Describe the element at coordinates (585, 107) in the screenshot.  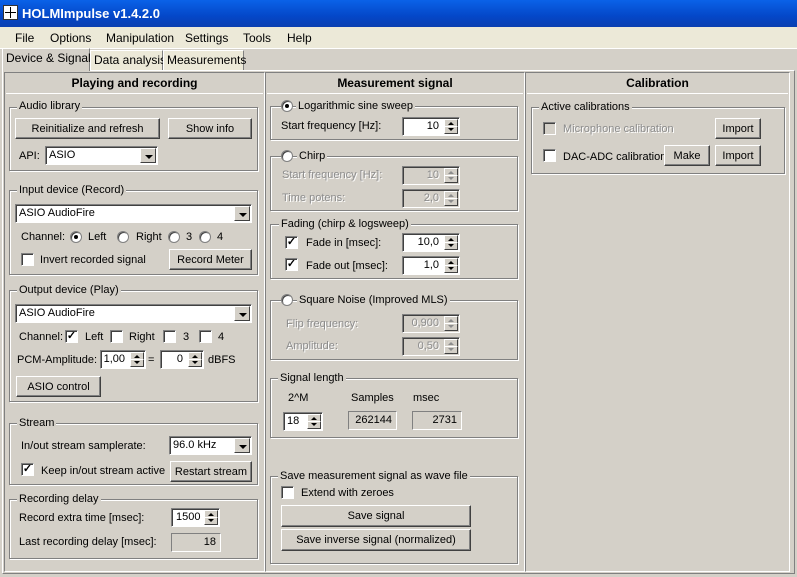
I see `group-title-active-calibrations: Active calibrations` at that location.